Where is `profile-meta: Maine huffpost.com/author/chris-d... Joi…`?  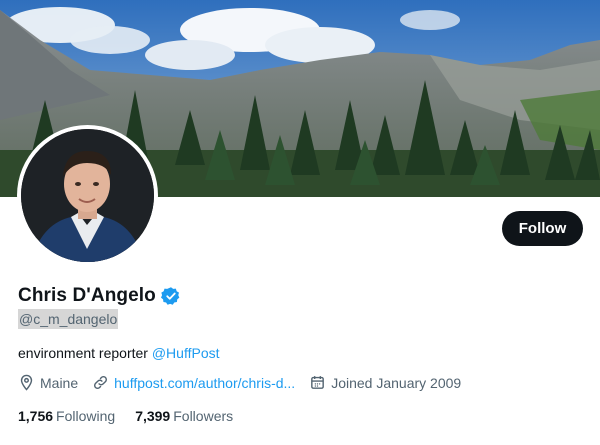
profile-meta: Maine huffpost.com/author/chris-d... Joi… is located at coordinates (246, 382).